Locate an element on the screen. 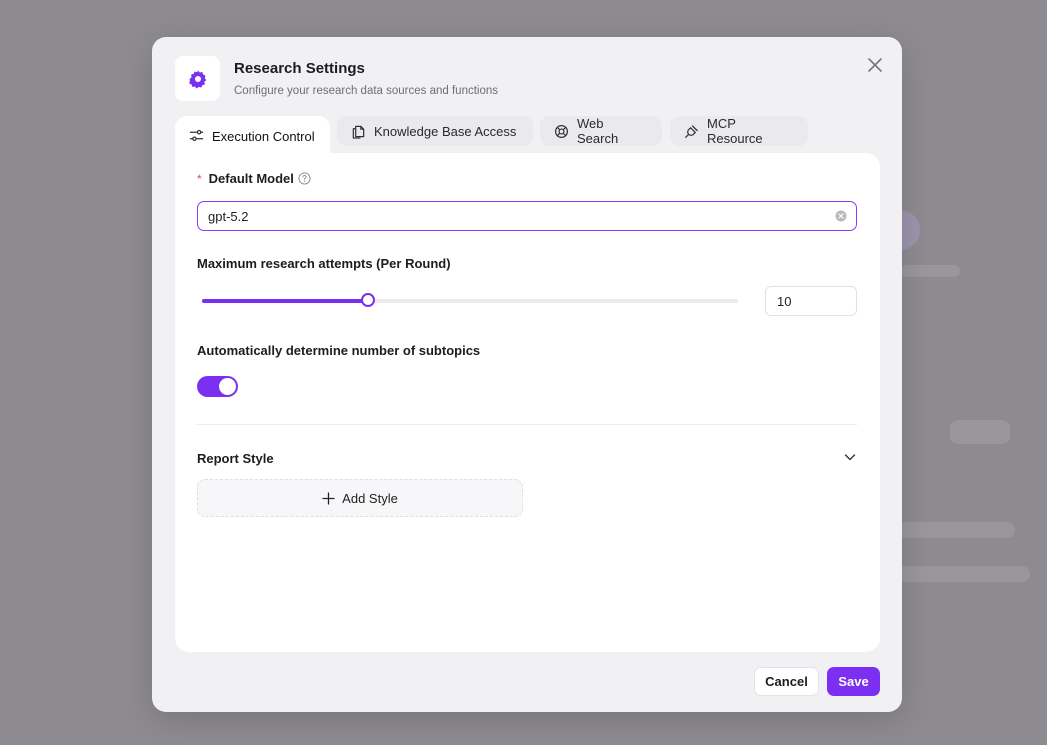  auto-subtopics-toggle is located at coordinates (217, 386).